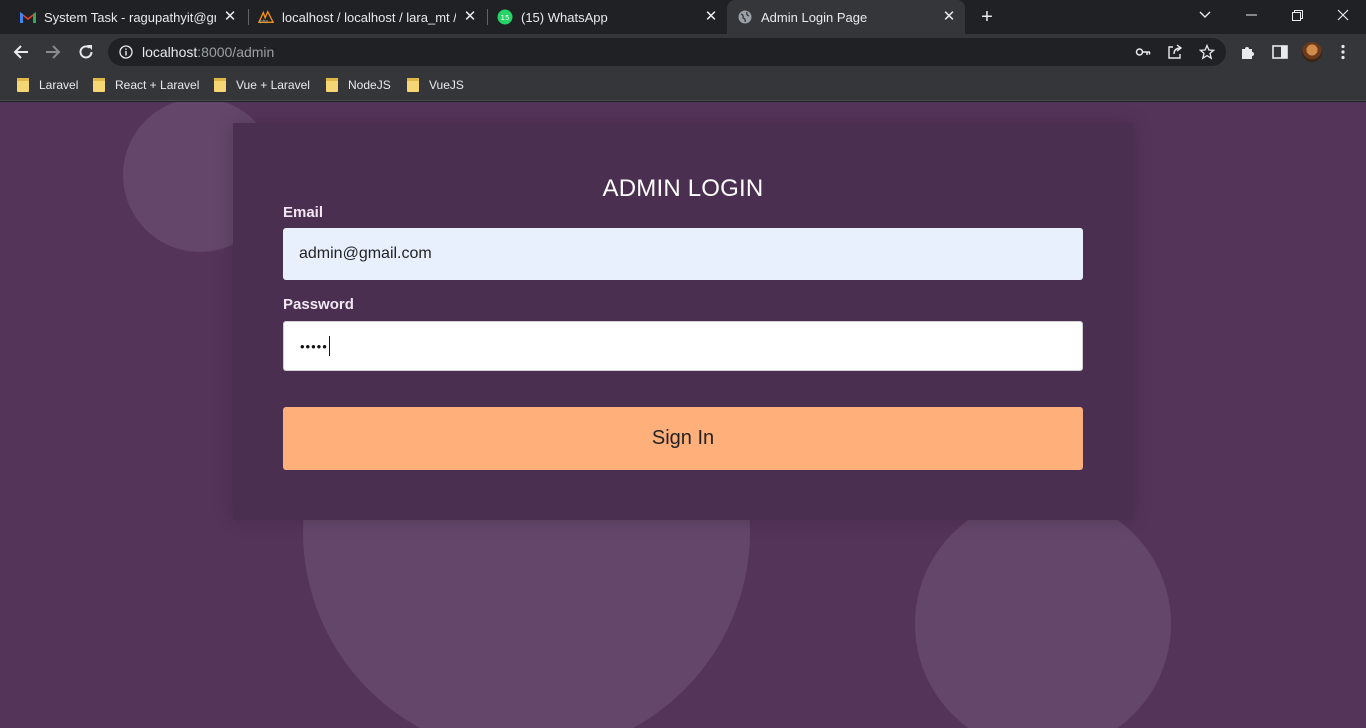 This screenshot has height=728, width=1366. I want to click on tab-title: (15) WhatsApp, so click(564, 17).